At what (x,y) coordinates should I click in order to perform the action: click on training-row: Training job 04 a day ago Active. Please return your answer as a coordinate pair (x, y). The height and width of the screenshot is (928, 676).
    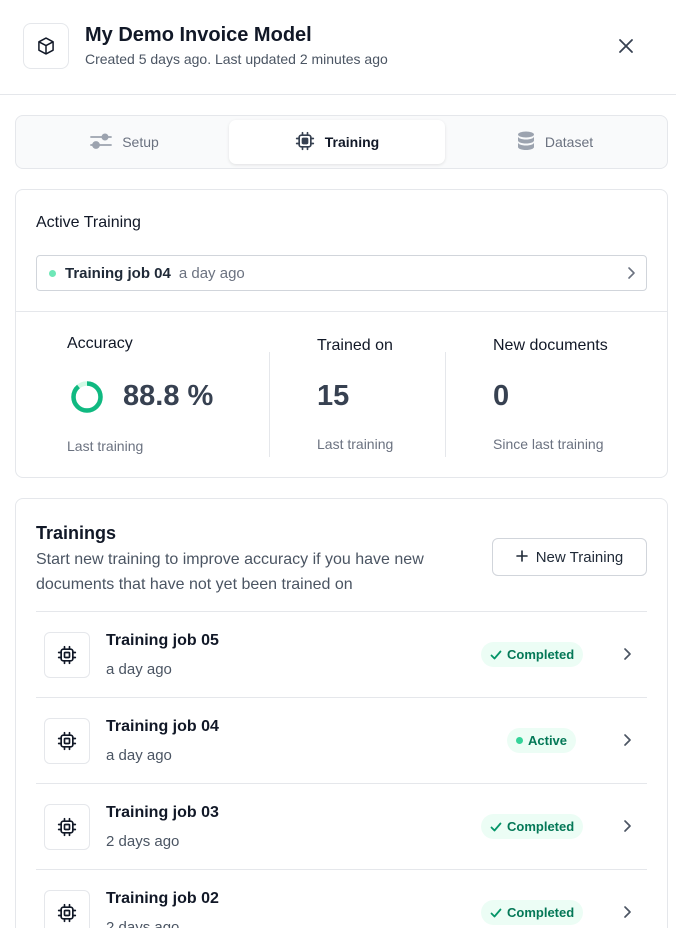
    Looking at the image, I should click on (341, 740).